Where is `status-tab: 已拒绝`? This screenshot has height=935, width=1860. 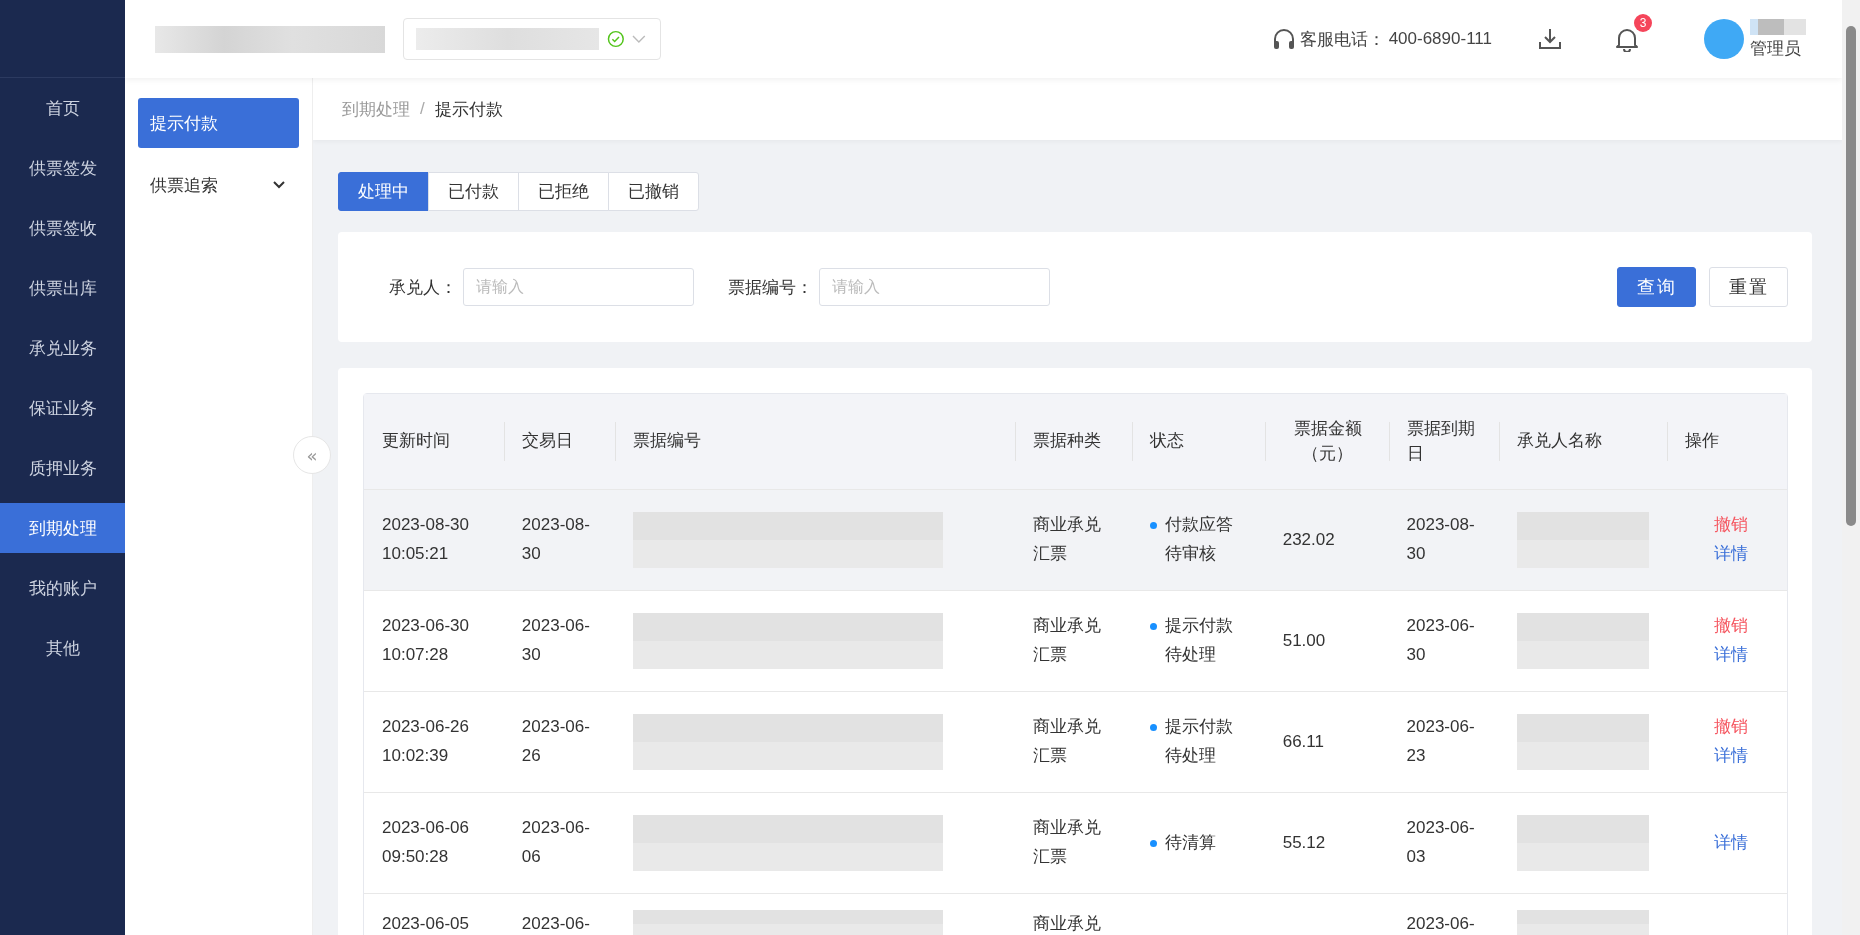 status-tab: 已拒绝 is located at coordinates (563, 191).